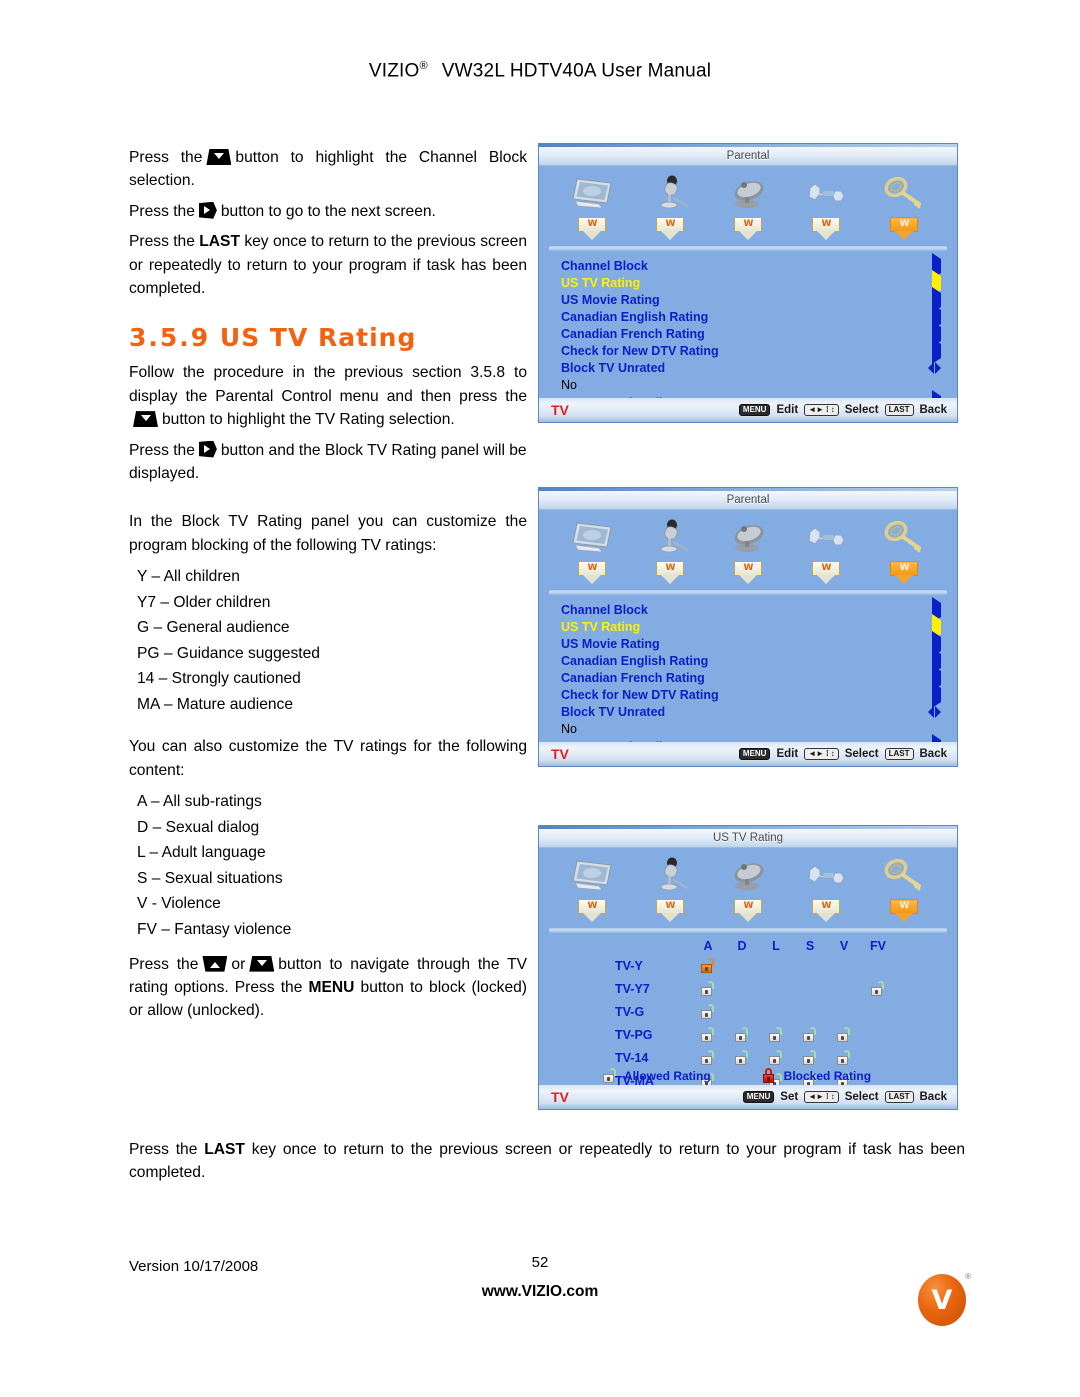 Image resolution: width=1080 pixels, height=1397 pixels. I want to click on legend-blocked: Blocked Rating, so click(817, 1075).